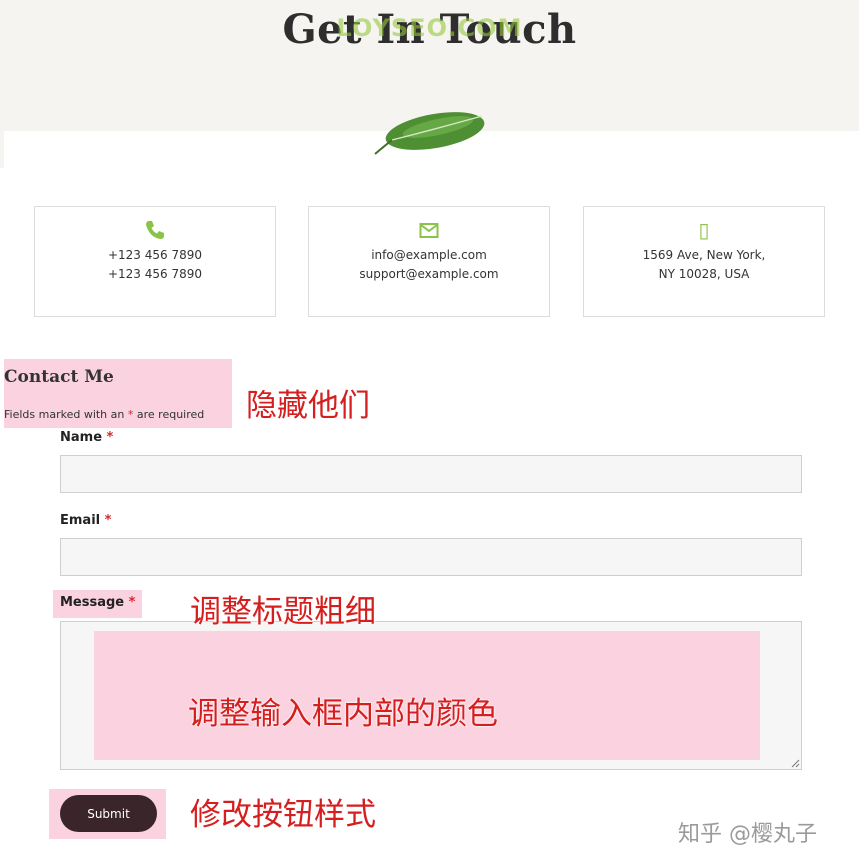  What do you see at coordinates (747, 834) in the screenshot?
I see `credit-watermark: 知乎 @樱丸子` at bounding box center [747, 834].